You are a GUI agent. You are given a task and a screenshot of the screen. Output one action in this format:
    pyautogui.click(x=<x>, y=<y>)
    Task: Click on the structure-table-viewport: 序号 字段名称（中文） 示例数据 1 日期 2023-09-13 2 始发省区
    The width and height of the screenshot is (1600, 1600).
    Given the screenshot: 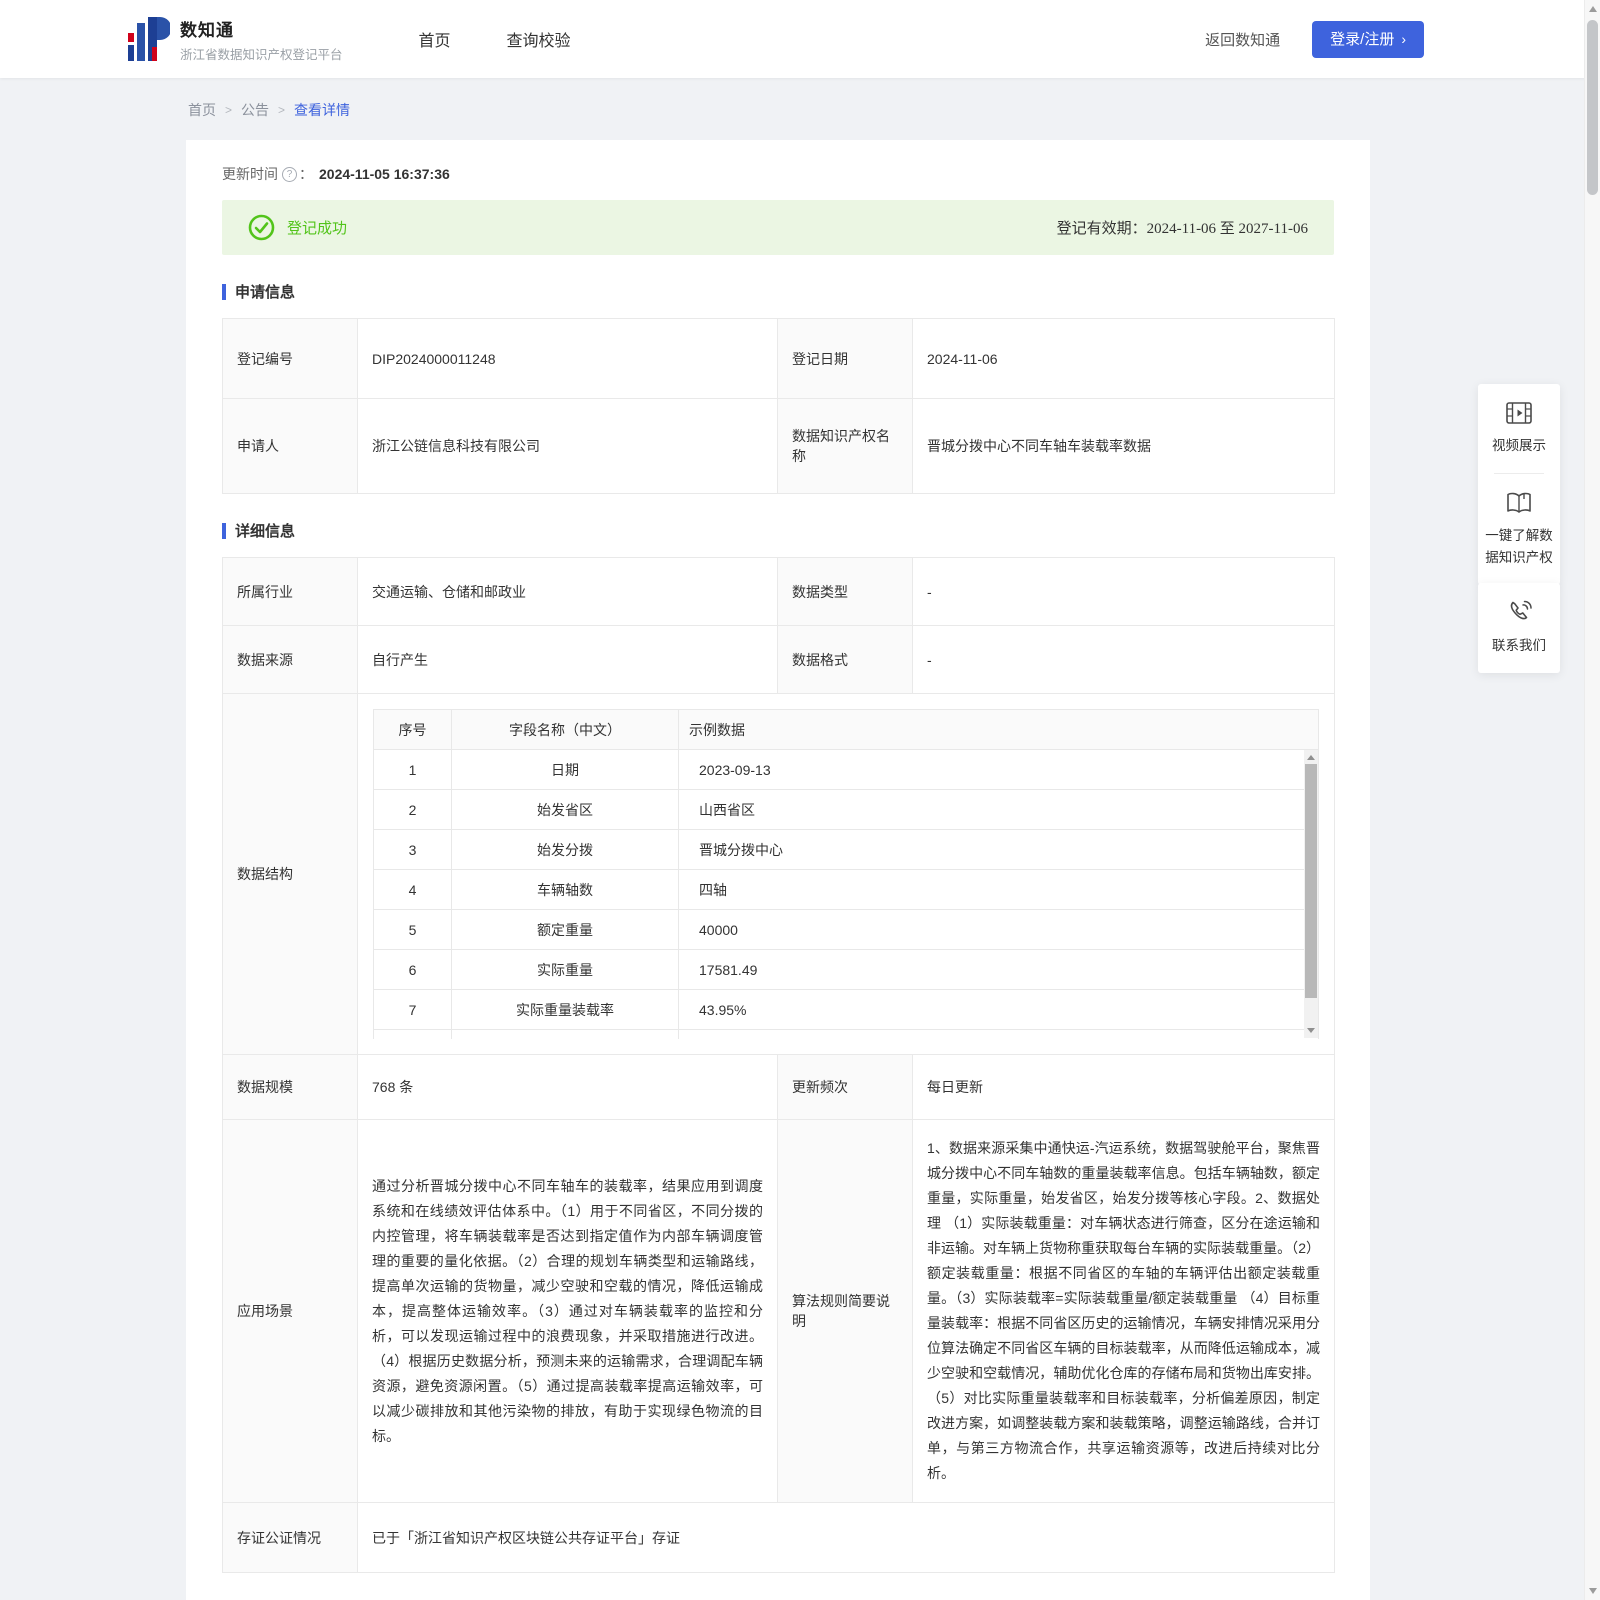 What is the action you would take?
    pyautogui.click(x=846, y=874)
    